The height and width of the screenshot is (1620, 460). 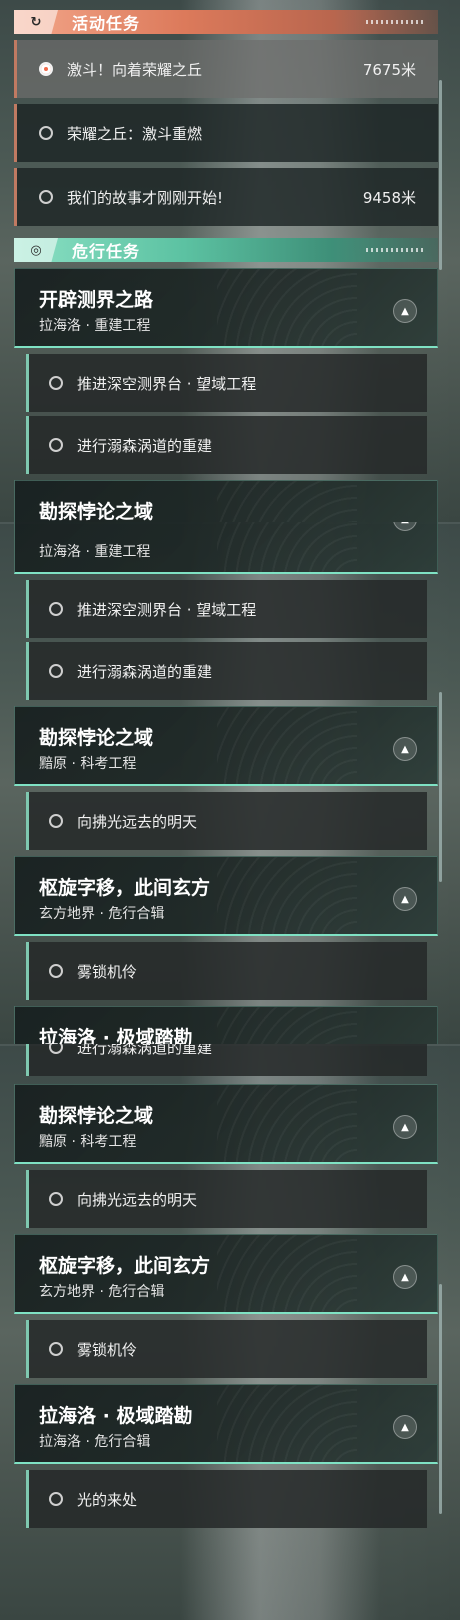 What do you see at coordinates (106, 23) in the screenshot?
I see `active-tasks-title: 活动任务` at bounding box center [106, 23].